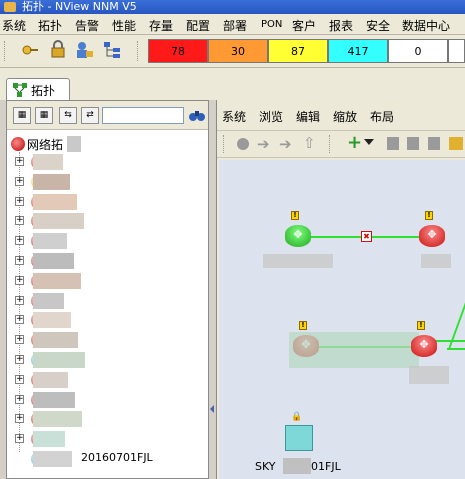 The width and height of the screenshot is (465, 479). I want to click on binoculars-icon, so click(197, 116).